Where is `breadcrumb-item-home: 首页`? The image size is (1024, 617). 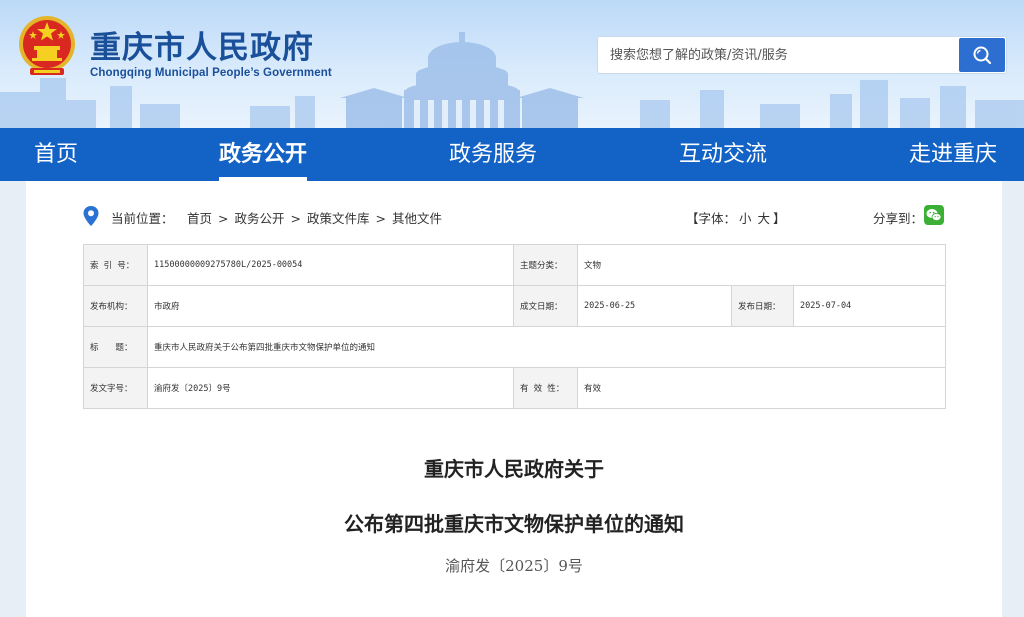 breadcrumb-item-home: 首页 is located at coordinates (199, 218).